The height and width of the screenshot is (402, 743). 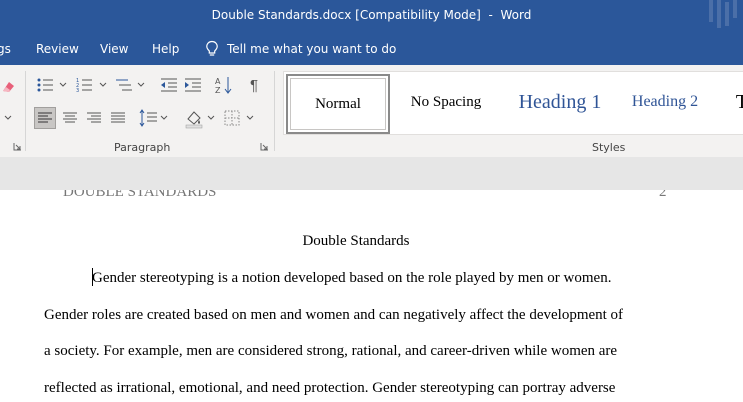 I want to click on style-normal: Normal, so click(x=338, y=104).